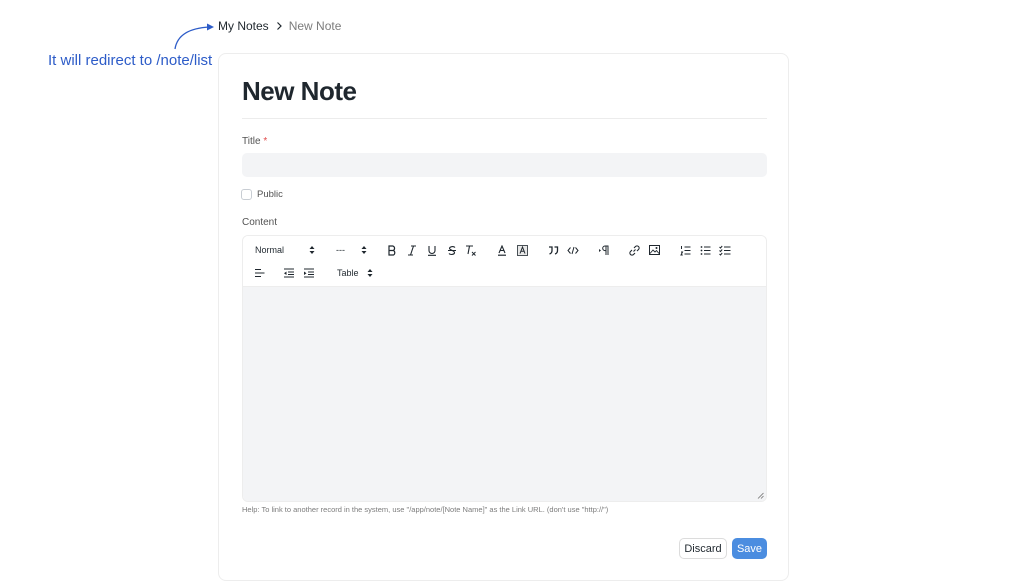  I want to click on save-button: Save, so click(749, 548).